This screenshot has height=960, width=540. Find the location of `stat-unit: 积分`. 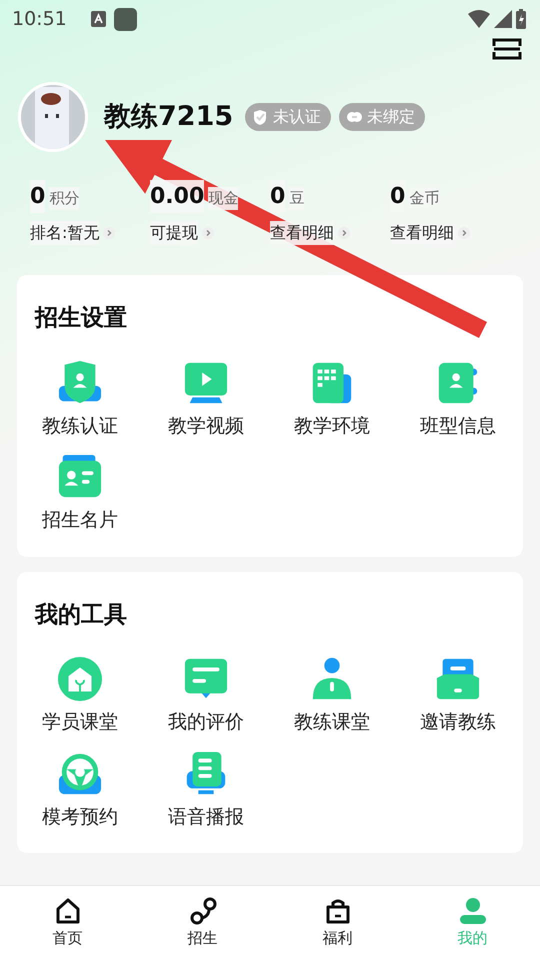

stat-unit: 积分 is located at coordinates (64, 198).